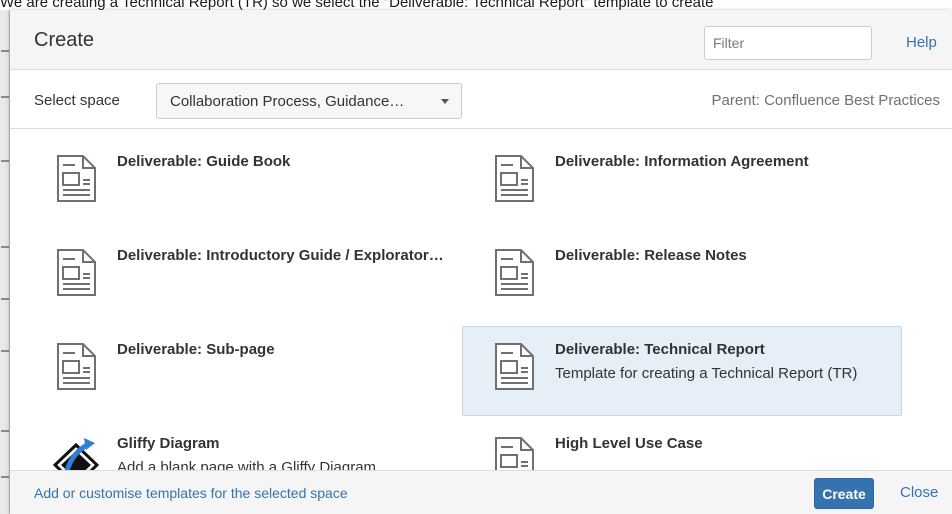 The image size is (952, 514). I want to click on dialog-title: Create, so click(64, 40).